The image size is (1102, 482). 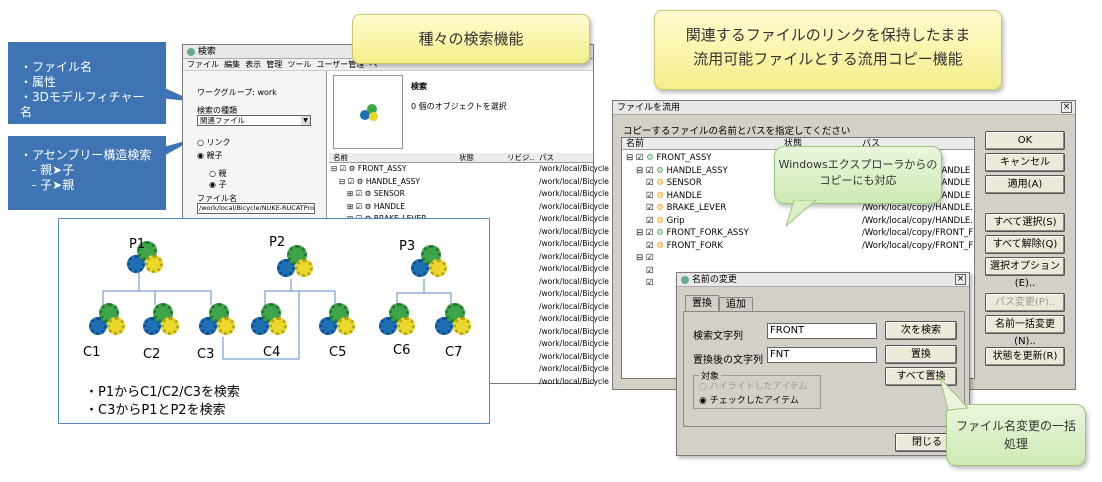 I want to click on callout-line: - 子➤親, so click(x=47, y=185).